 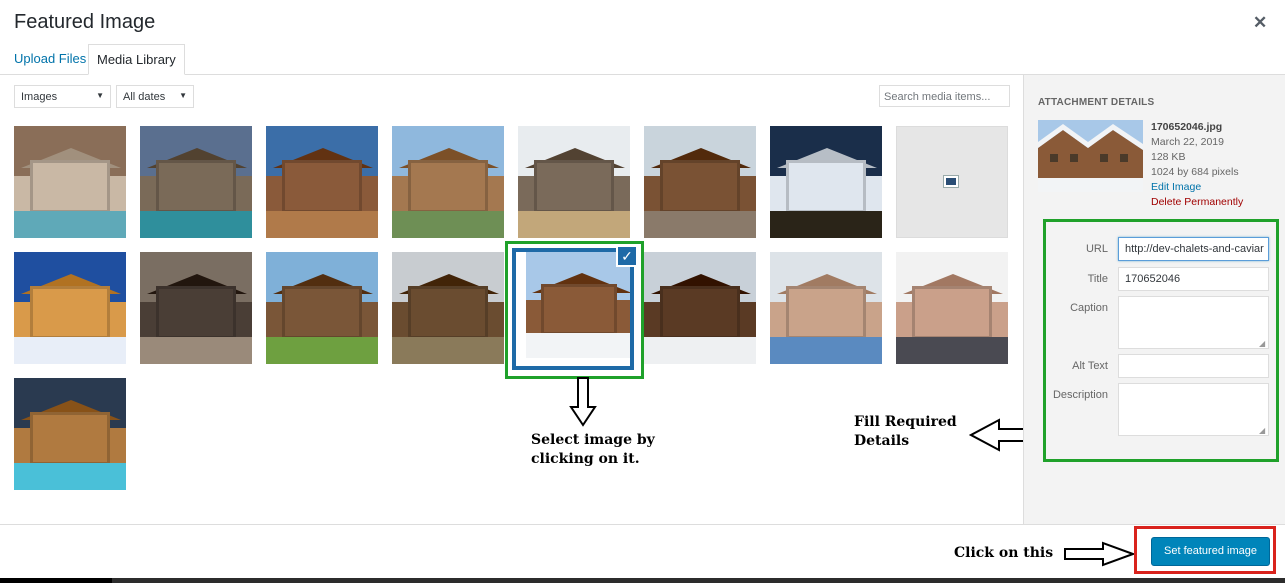 I want to click on date-filter: All dates ▼, so click(x=155, y=96).